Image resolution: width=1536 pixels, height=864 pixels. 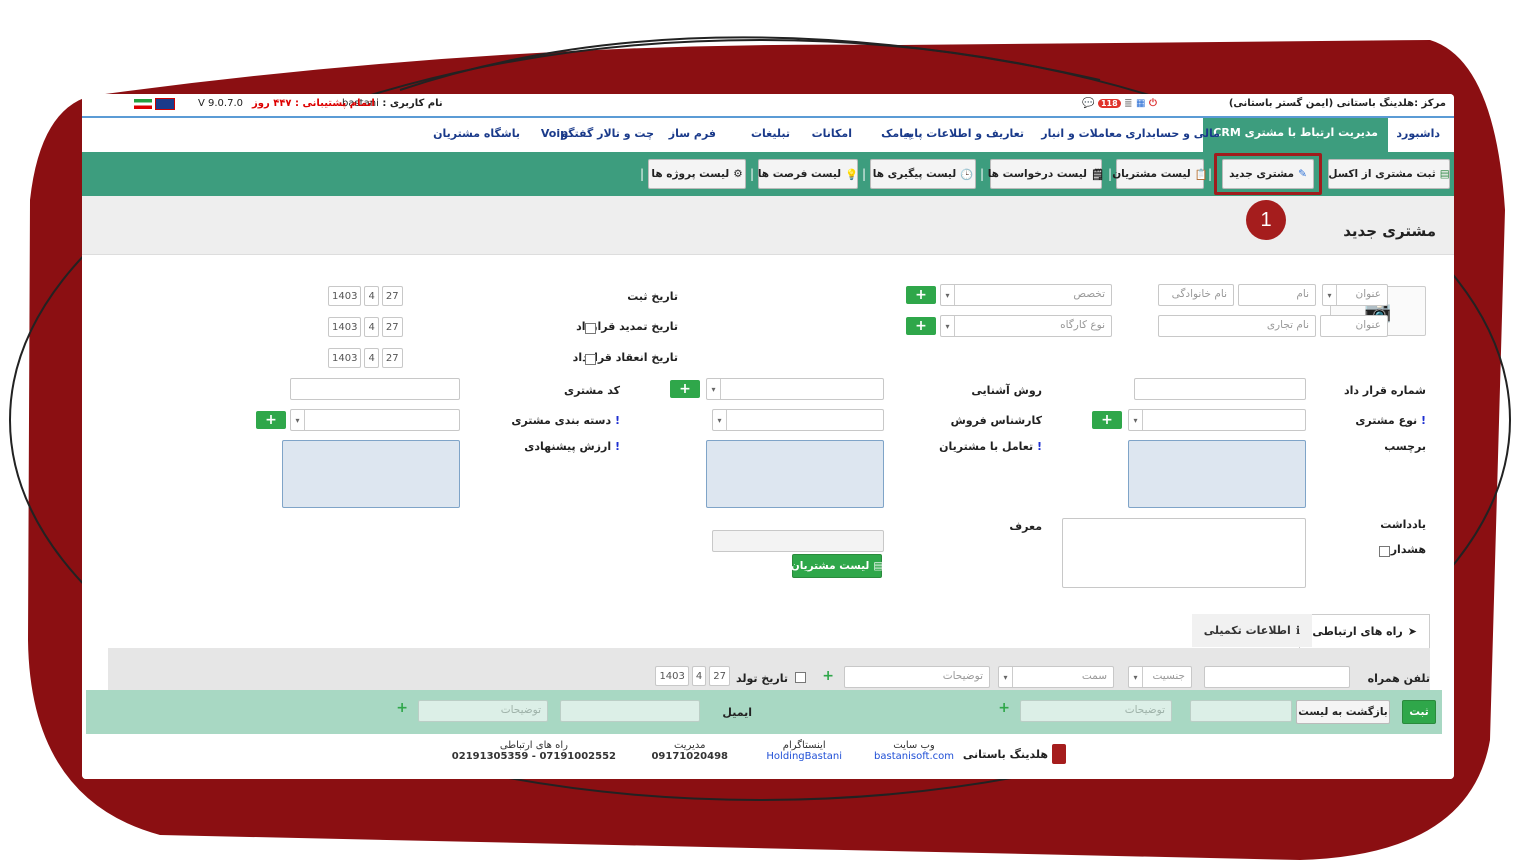 What do you see at coordinates (476, 133) in the screenshot?
I see `menu-club: باشگاه مشتریان` at bounding box center [476, 133].